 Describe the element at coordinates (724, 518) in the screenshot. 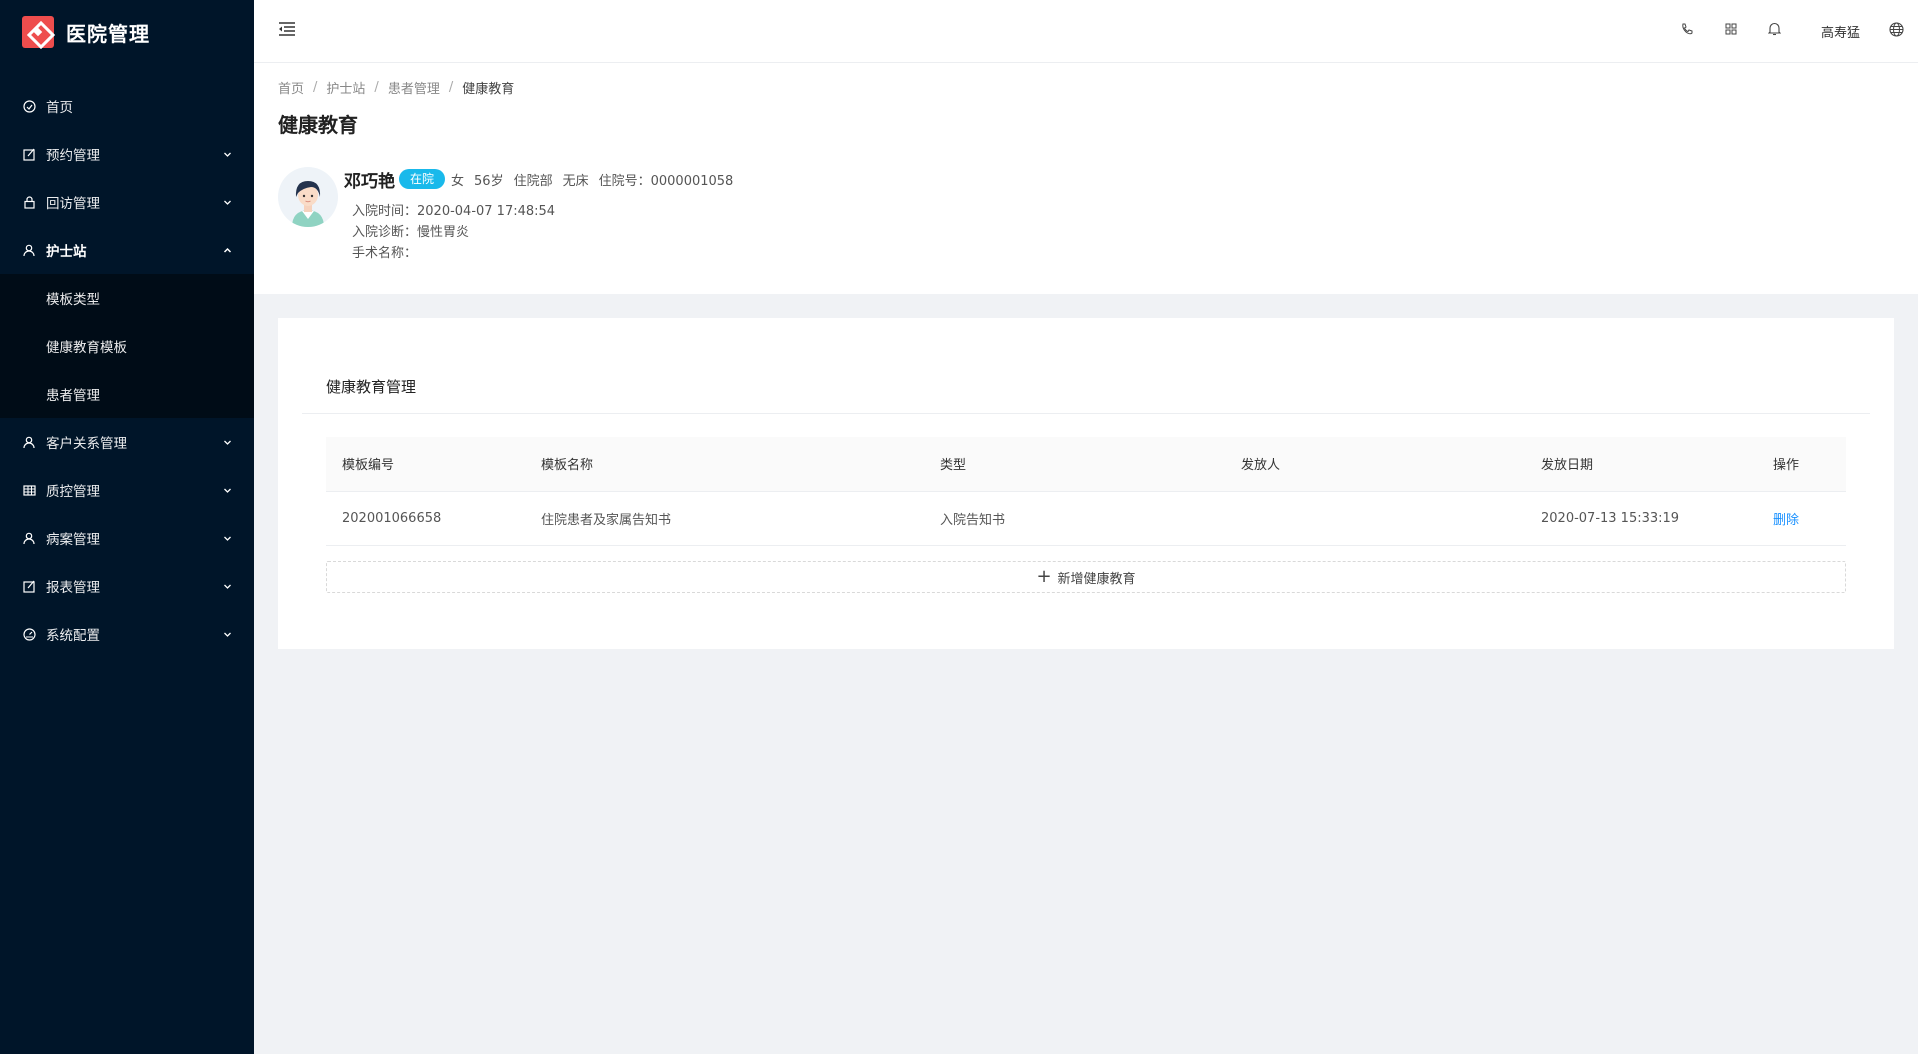

I see `template-name-cell: 住院患者及家属告知书` at that location.